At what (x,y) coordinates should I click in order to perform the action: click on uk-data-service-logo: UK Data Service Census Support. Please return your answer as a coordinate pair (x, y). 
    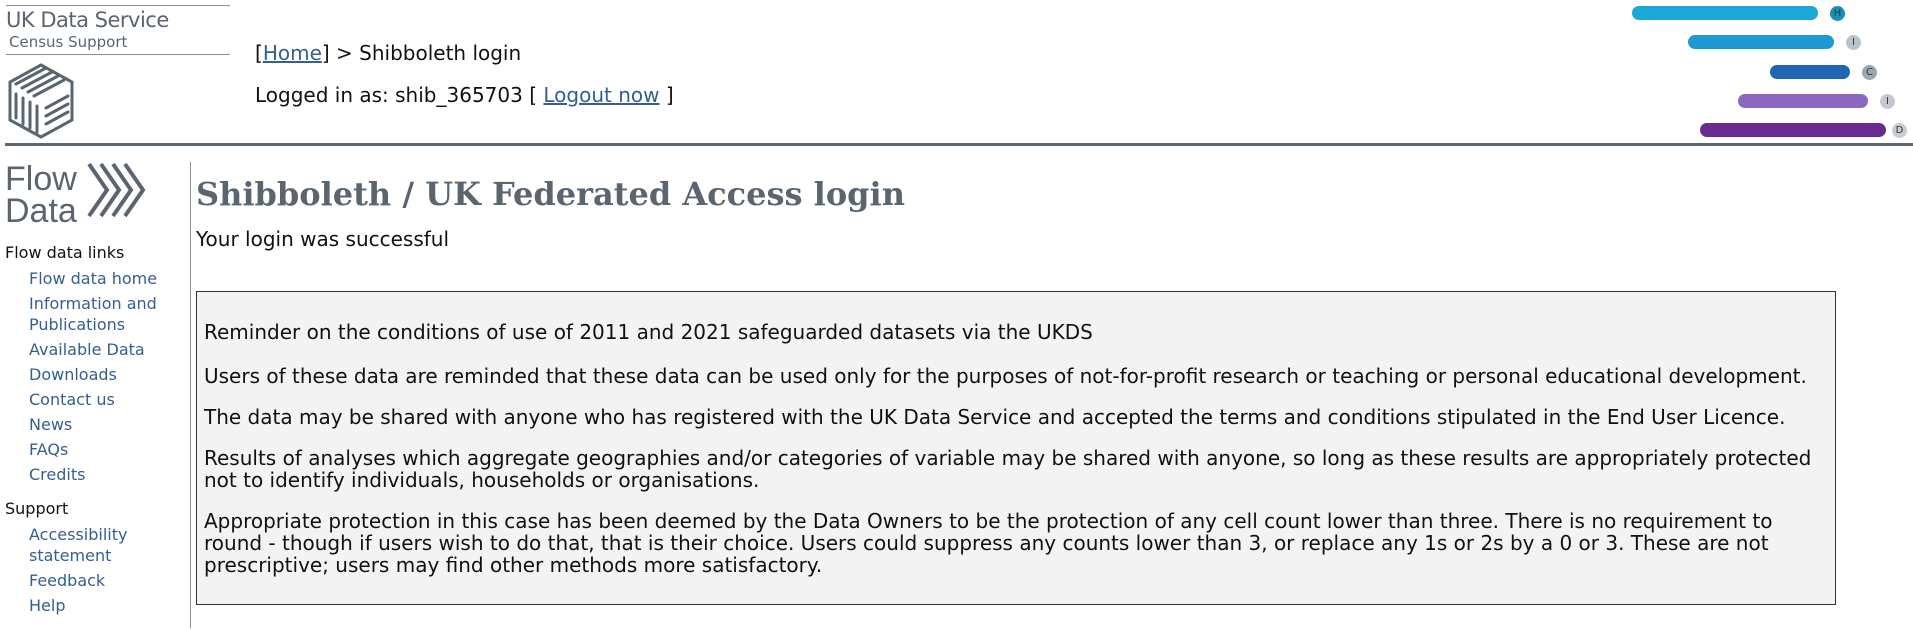
    Looking at the image, I should click on (118, 30).